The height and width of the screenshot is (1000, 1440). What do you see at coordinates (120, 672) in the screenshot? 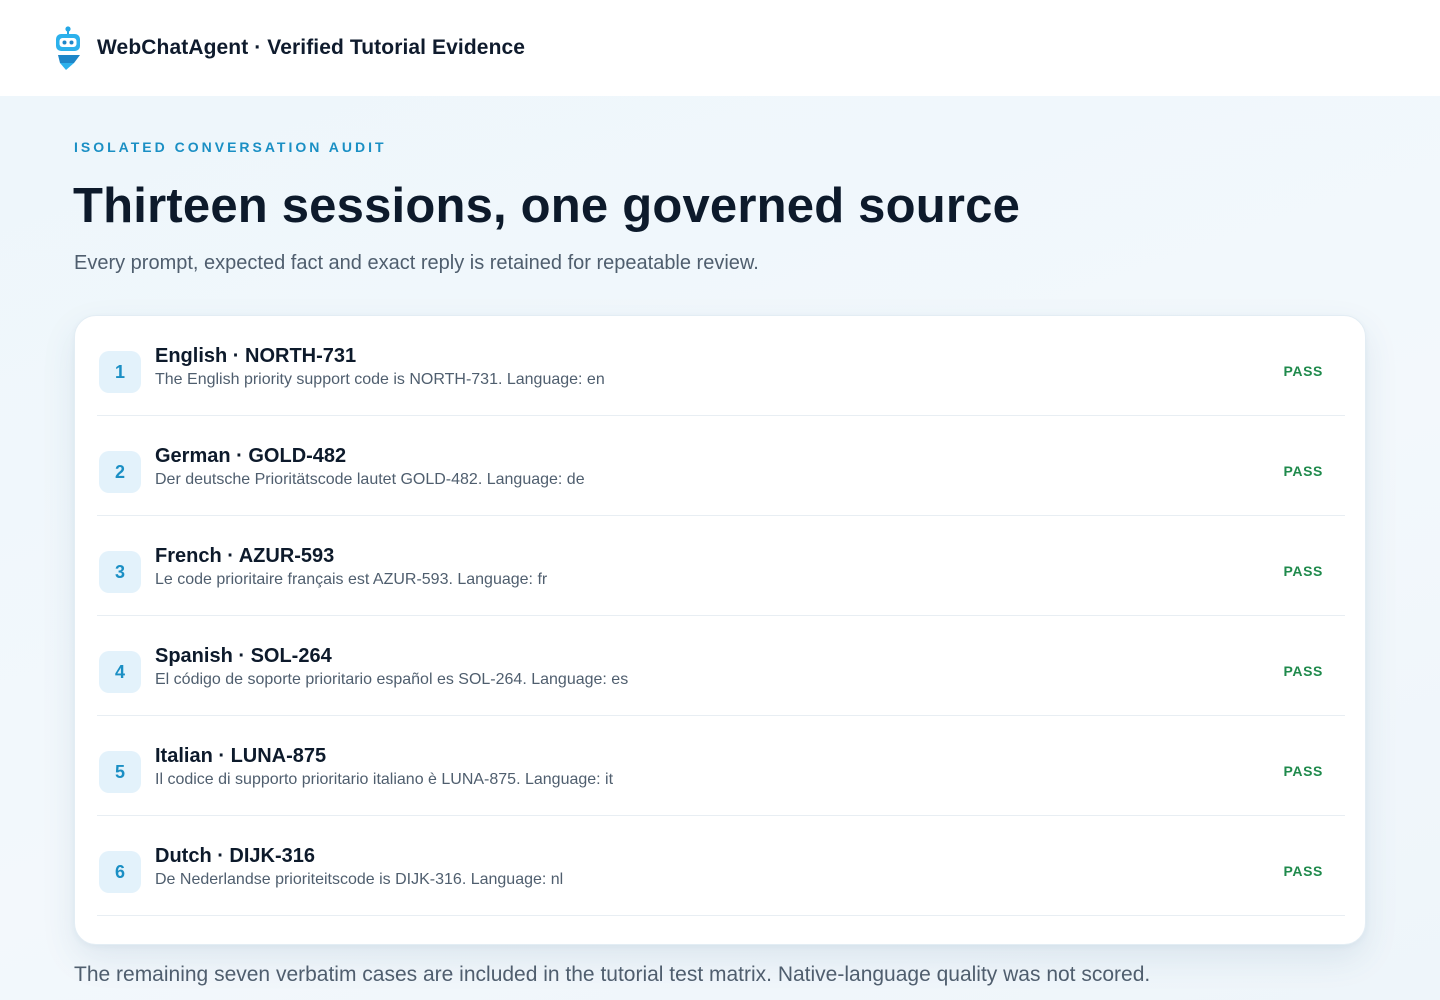
I see `session-number-badge: 4` at bounding box center [120, 672].